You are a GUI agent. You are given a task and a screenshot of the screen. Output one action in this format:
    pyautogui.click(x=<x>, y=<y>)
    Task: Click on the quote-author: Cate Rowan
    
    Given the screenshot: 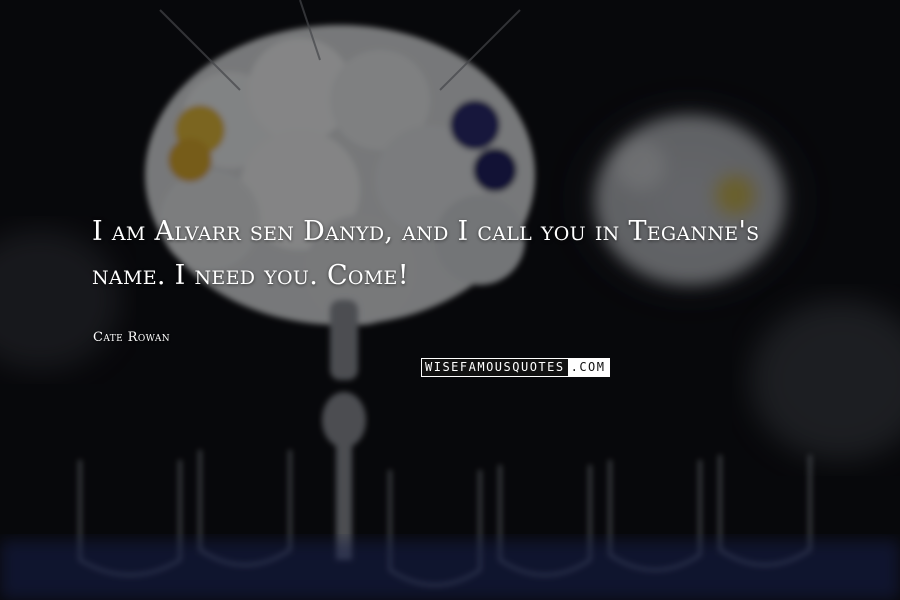 What is the action you would take?
    pyautogui.click(x=132, y=337)
    